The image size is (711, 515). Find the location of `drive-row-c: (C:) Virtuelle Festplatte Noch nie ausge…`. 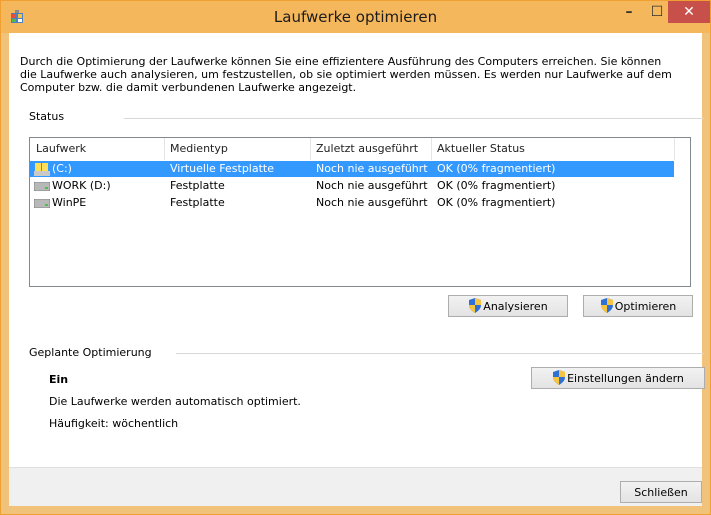

drive-row-c: (C:) Virtuelle Festplatte Noch nie ausge… is located at coordinates (352, 169).